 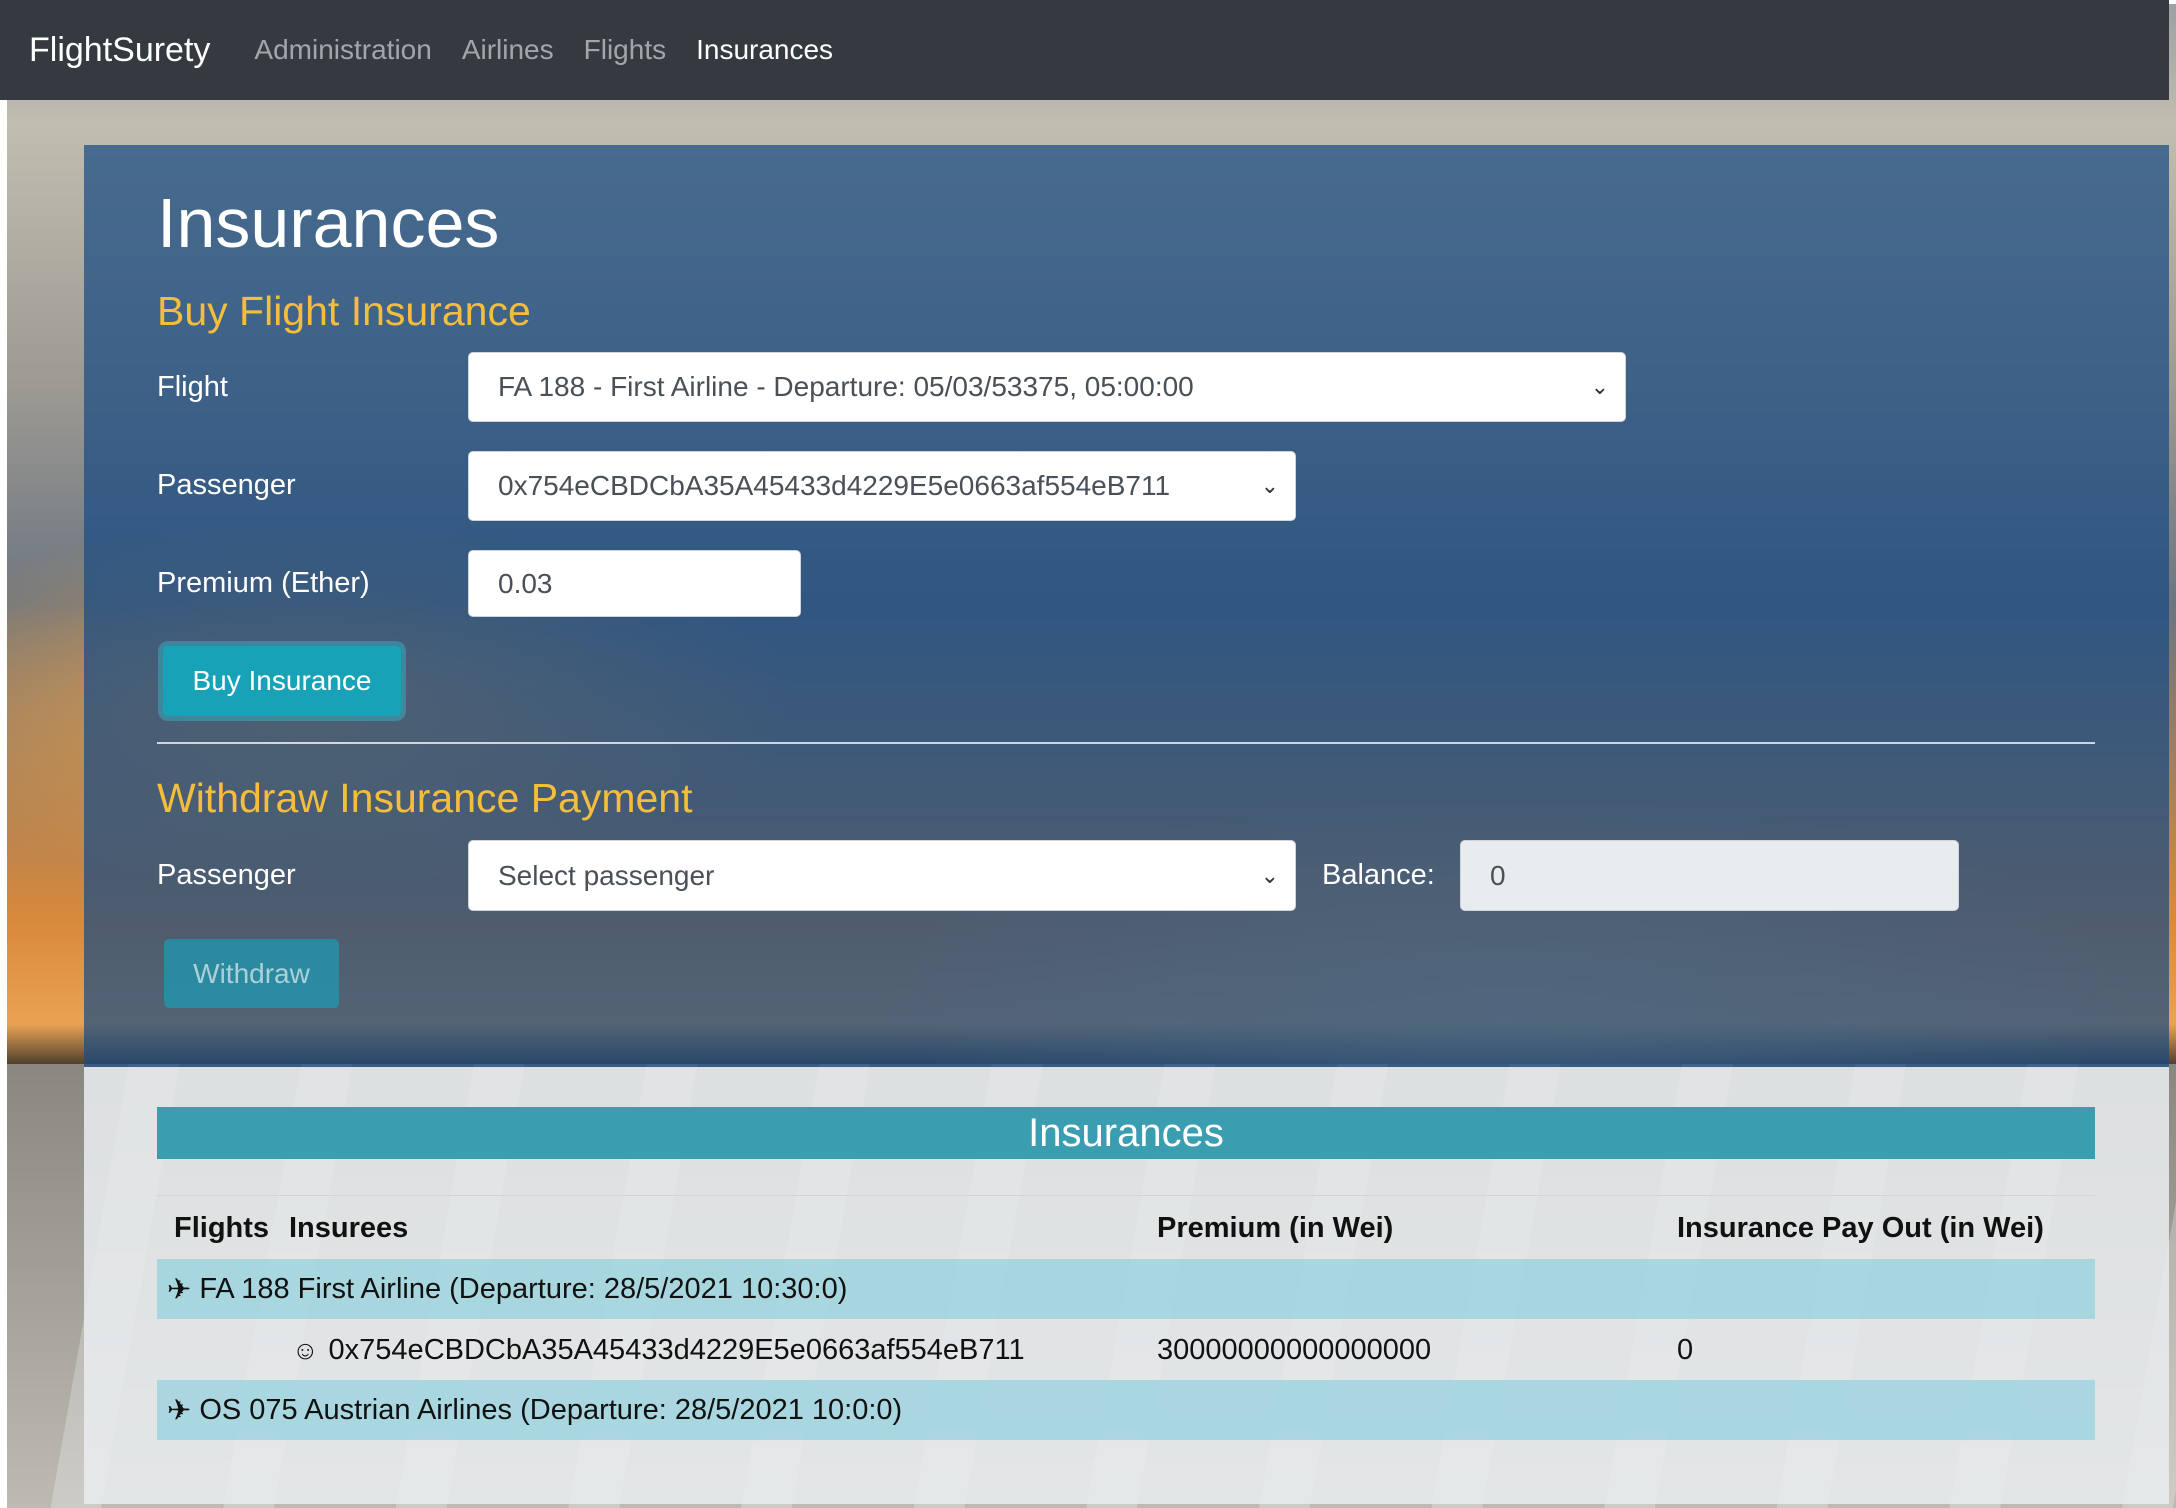 What do you see at coordinates (1126, 743) in the screenshot?
I see `section-divider` at bounding box center [1126, 743].